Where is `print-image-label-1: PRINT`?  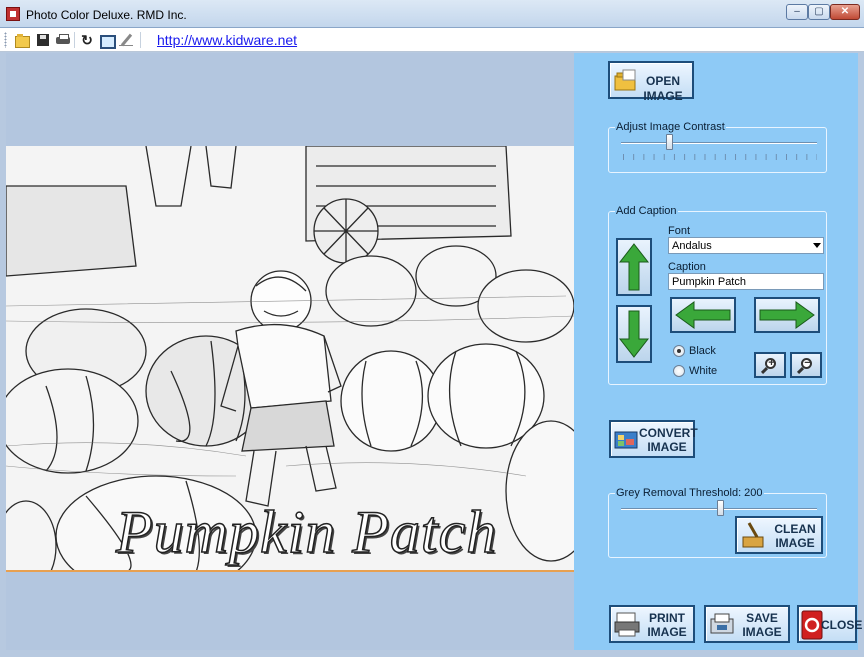 print-image-label-1: PRINT is located at coordinates (667, 618).